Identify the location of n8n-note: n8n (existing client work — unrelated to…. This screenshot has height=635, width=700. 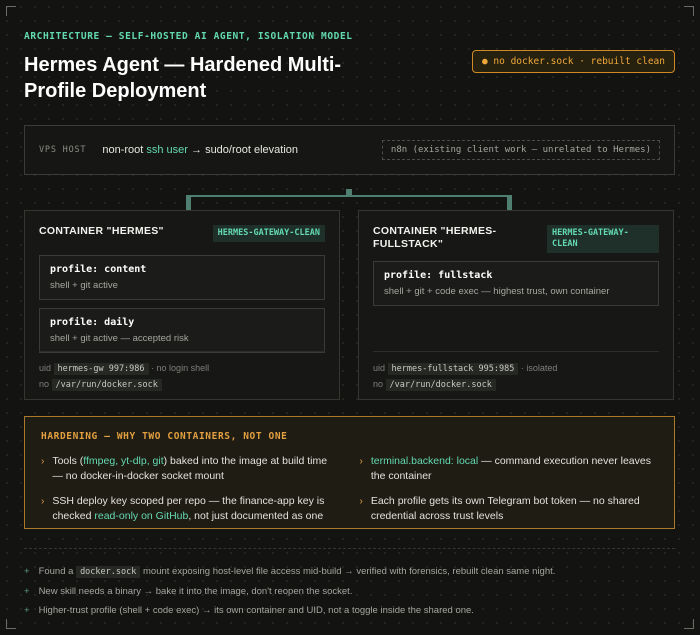
(520, 150).